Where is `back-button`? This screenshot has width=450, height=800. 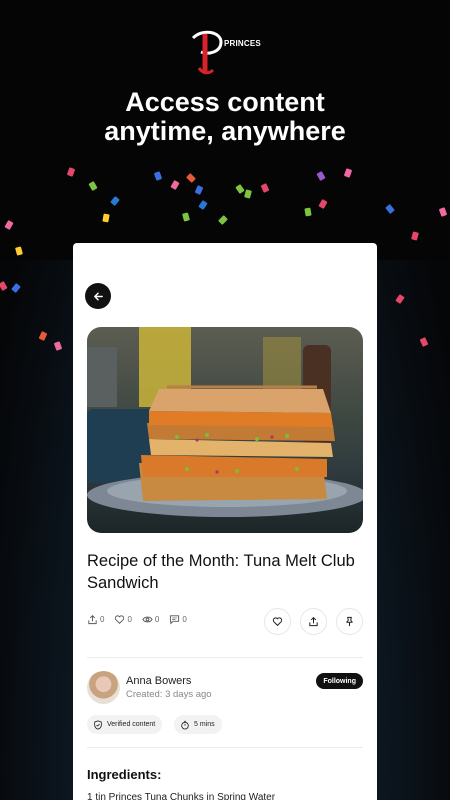 back-button is located at coordinates (98, 296).